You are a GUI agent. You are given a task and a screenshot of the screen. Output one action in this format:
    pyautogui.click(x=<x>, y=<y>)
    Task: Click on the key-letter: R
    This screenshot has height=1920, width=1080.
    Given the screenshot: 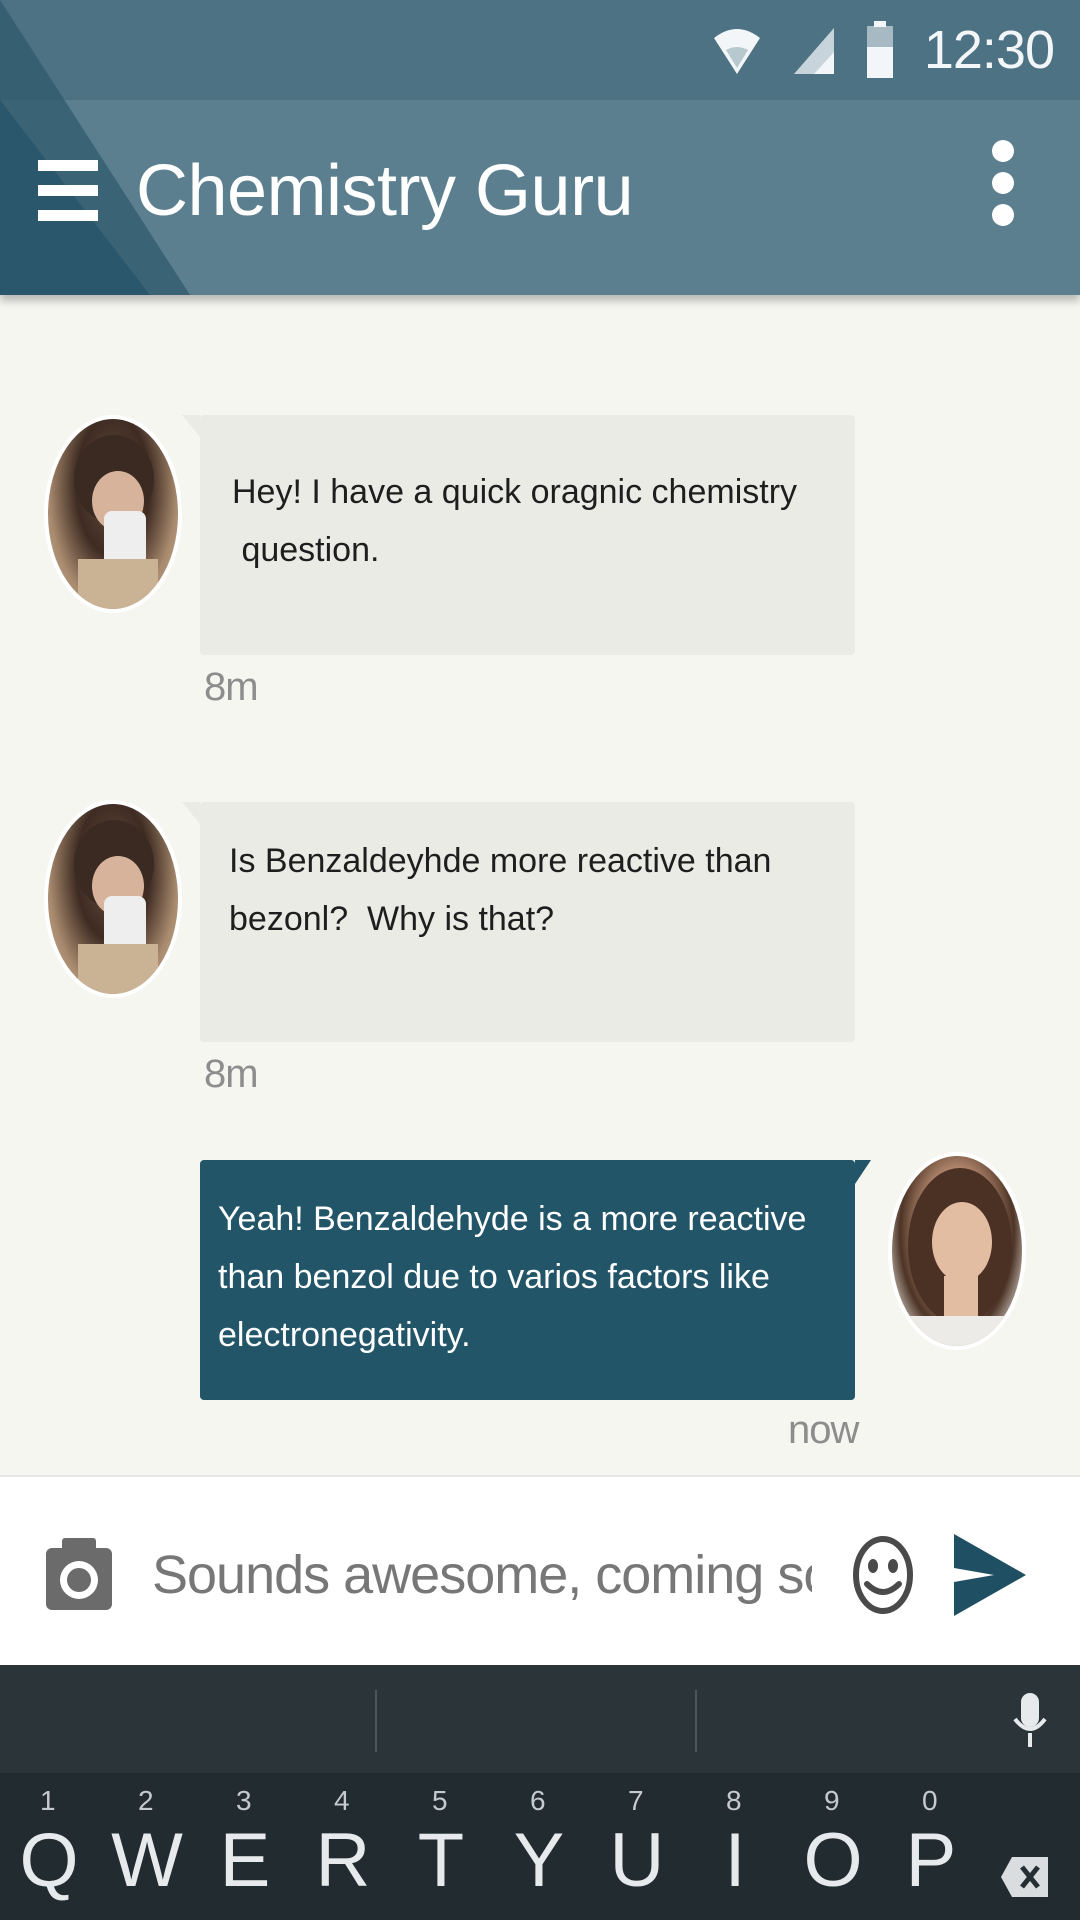 What is the action you would take?
    pyautogui.click(x=343, y=1860)
    